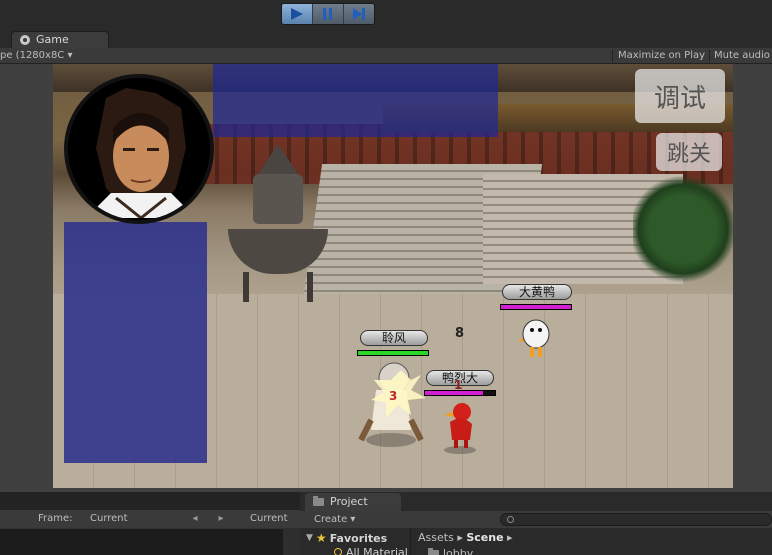  I want to click on game-icon, so click(25, 40).